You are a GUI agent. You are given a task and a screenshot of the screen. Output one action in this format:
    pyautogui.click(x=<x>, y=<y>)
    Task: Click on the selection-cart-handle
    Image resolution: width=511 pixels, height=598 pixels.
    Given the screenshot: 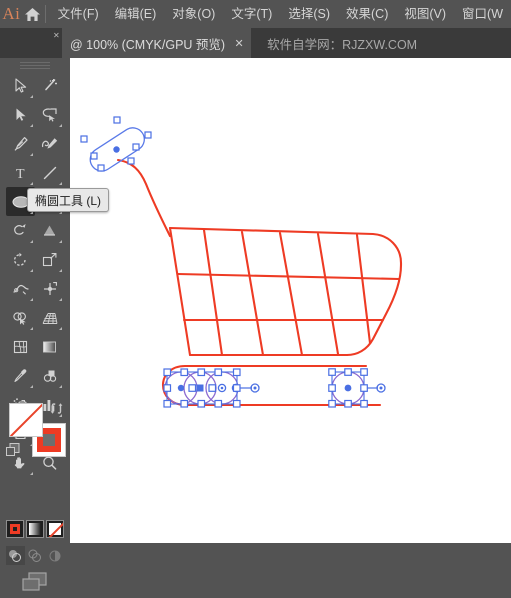 What is the action you would take?
    pyautogui.click(x=116, y=145)
    